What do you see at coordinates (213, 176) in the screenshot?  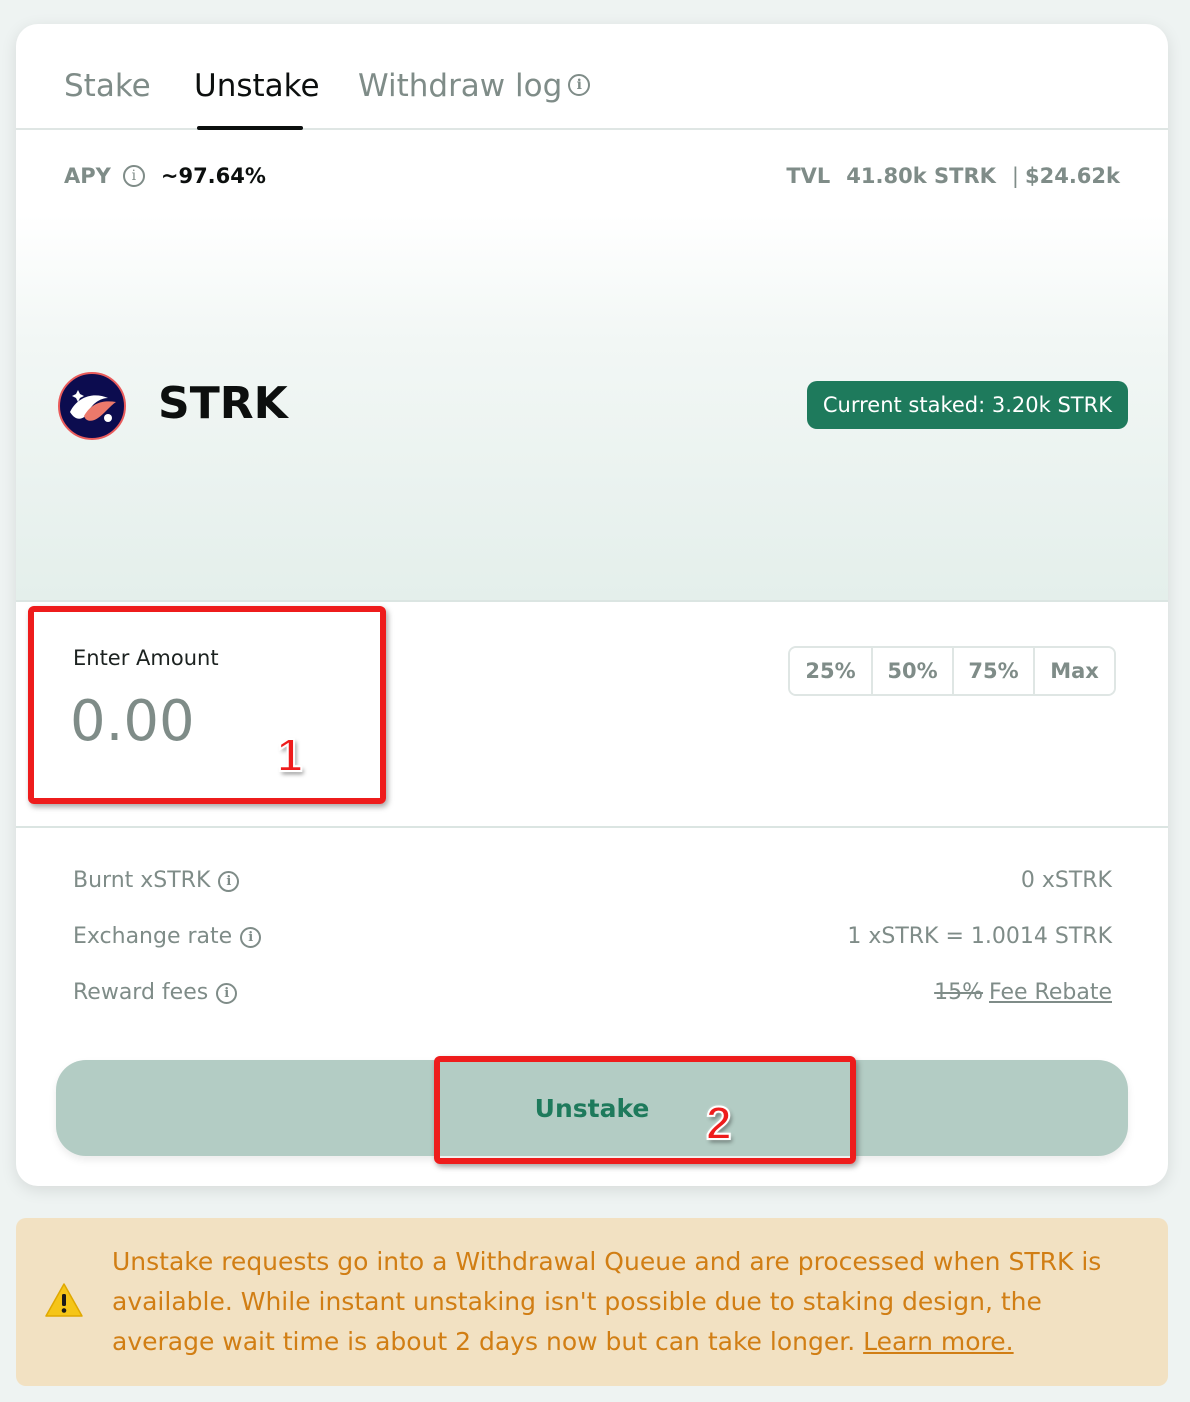 I see `apy-value: ~97.64%` at bounding box center [213, 176].